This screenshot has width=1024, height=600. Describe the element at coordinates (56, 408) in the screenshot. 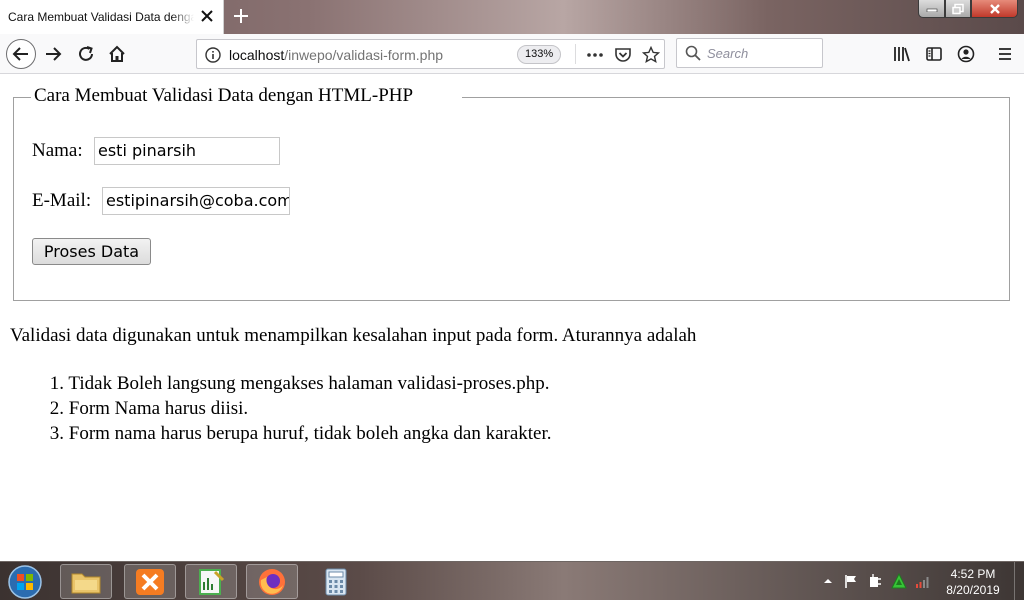

I see `list-item-number: 2.` at that location.